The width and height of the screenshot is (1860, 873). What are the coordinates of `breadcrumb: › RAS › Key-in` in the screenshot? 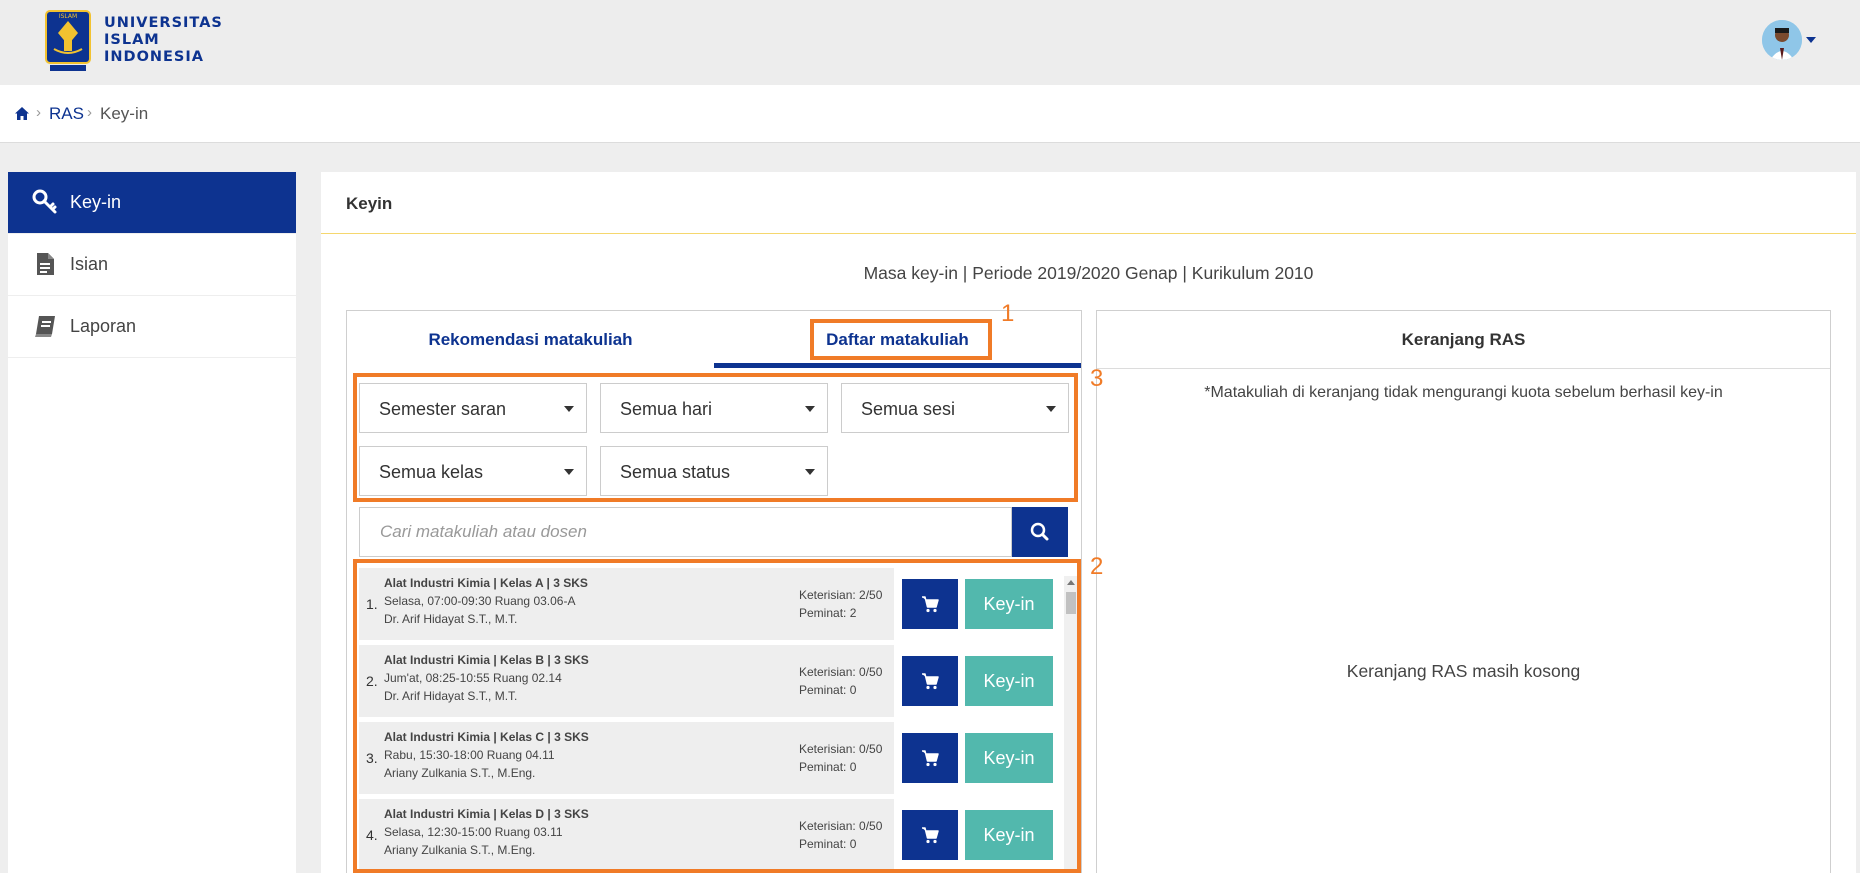 It's located at (930, 114).